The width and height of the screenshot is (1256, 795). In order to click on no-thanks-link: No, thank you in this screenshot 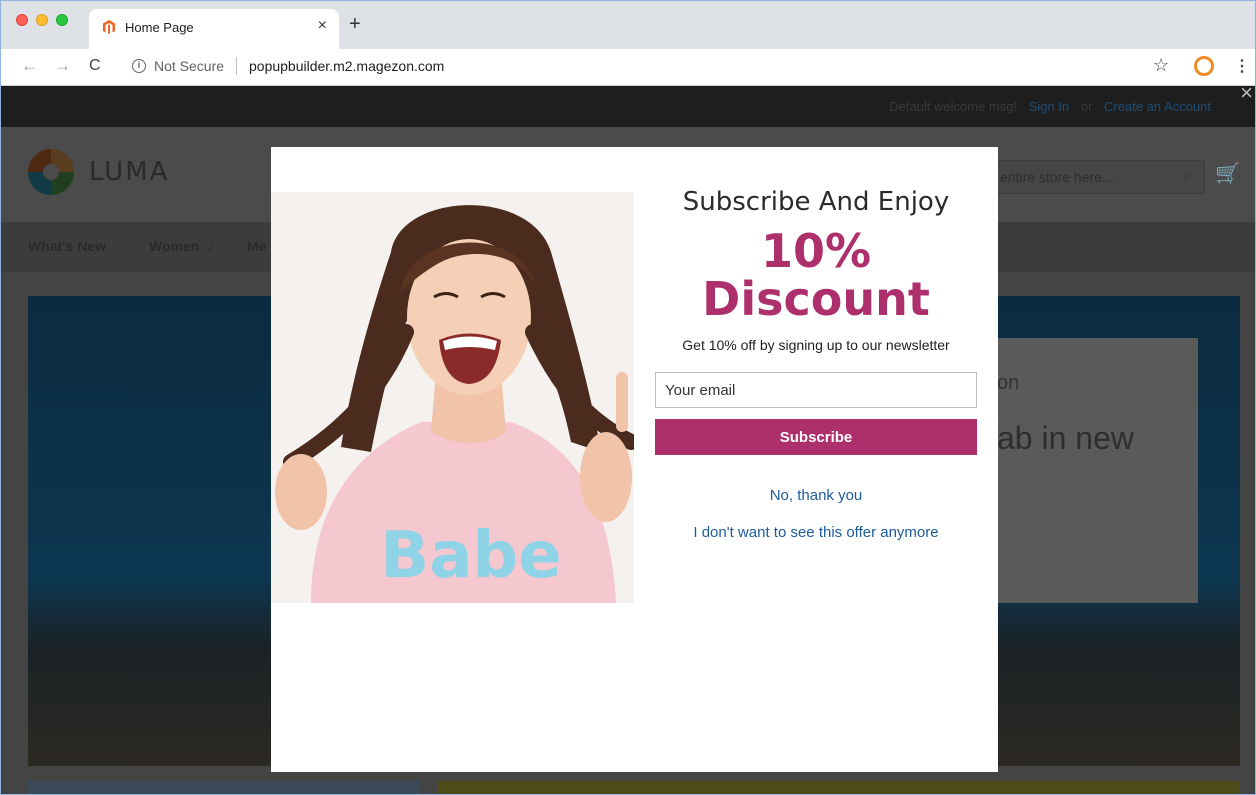, I will do `click(816, 495)`.